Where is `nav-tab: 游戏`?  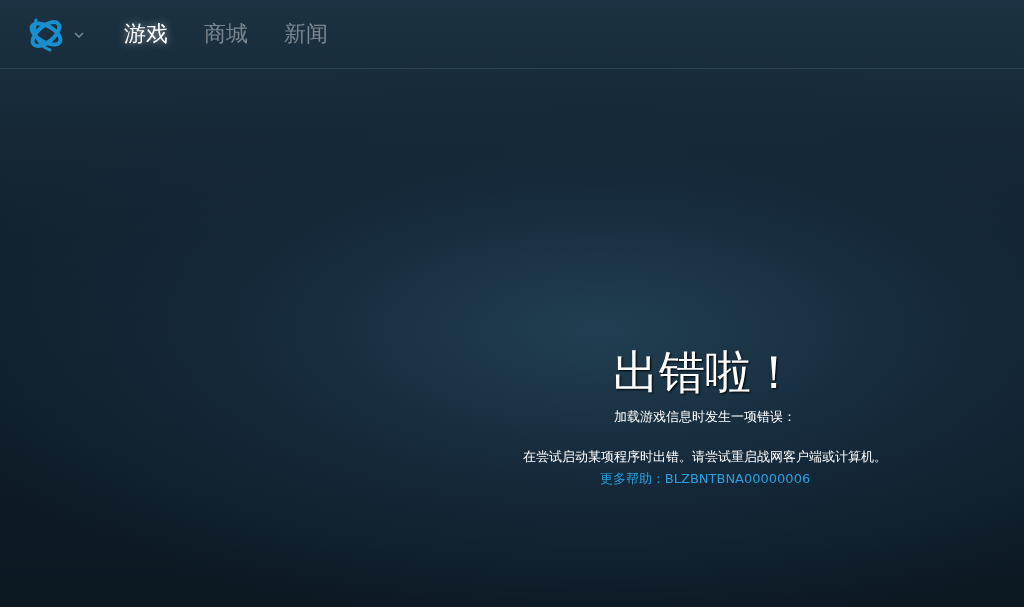
nav-tab: 游戏 is located at coordinates (146, 34).